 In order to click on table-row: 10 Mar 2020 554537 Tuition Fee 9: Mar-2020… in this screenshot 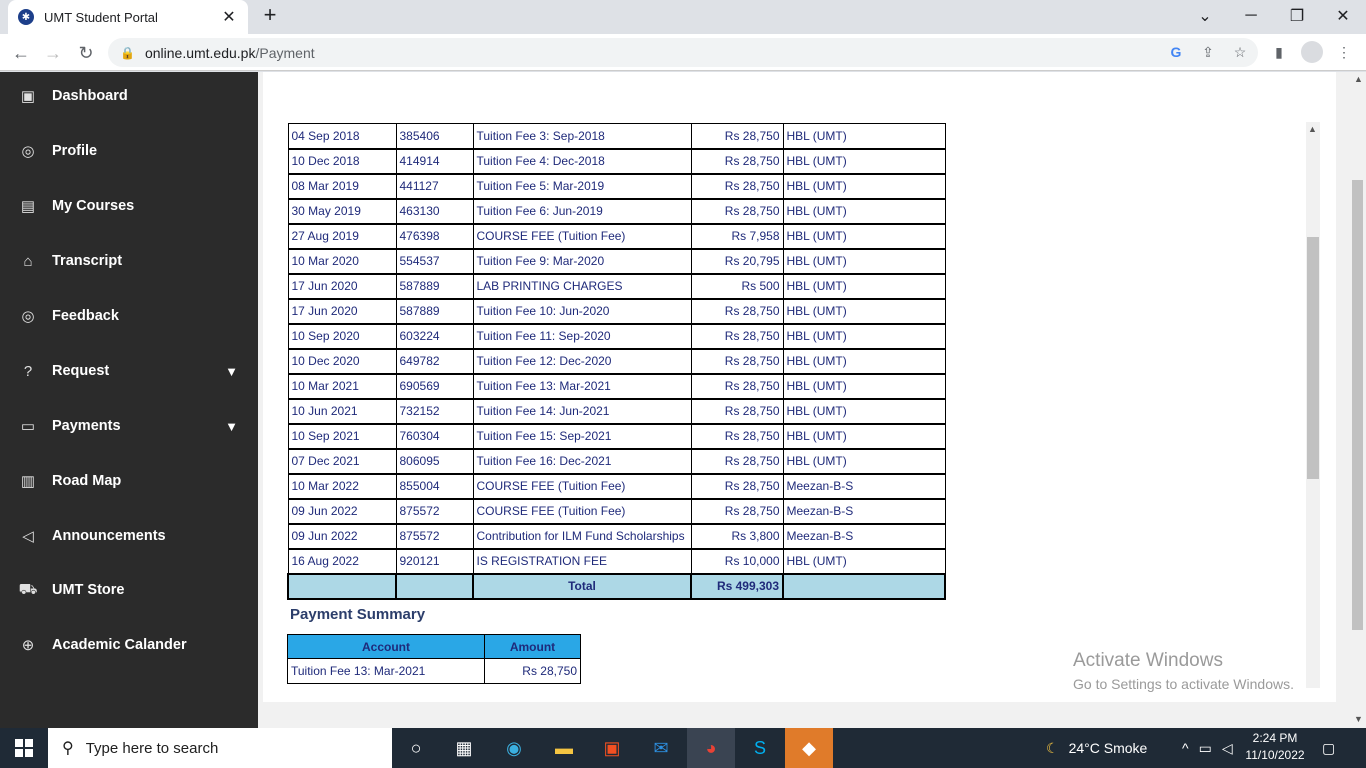, I will do `click(616, 261)`.